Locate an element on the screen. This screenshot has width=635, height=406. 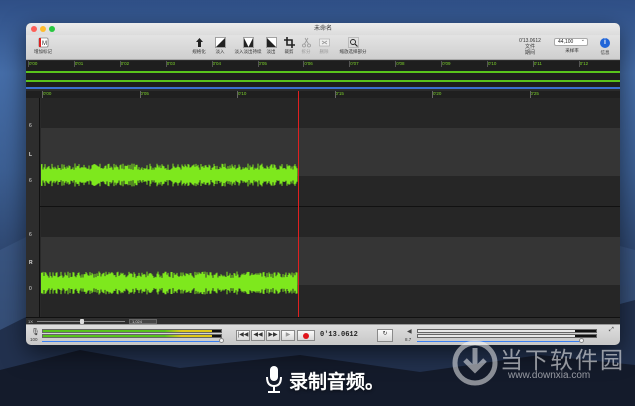
left-lane-top is located at coordinates (330, 113).